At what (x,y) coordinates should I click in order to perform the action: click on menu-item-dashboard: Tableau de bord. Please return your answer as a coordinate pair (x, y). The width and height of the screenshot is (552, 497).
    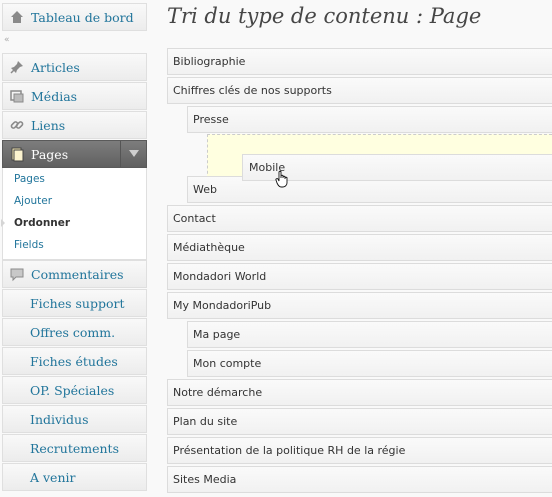
    Looking at the image, I should click on (74, 17).